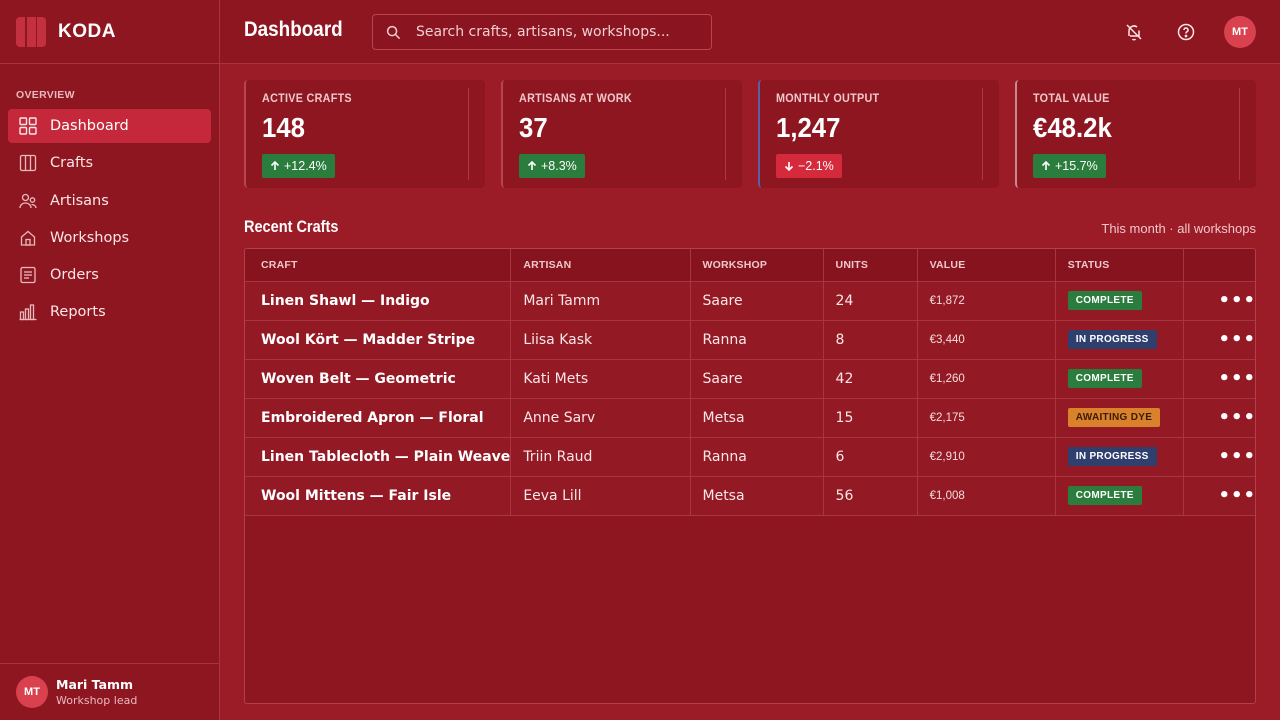 This screenshot has width=1280, height=720. Describe the element at coordinates (878, 134) in the screenshot. I see `kpi-card-monthly-output: MONTHLY OUTPUT 1,247 −2.1%` at that location.